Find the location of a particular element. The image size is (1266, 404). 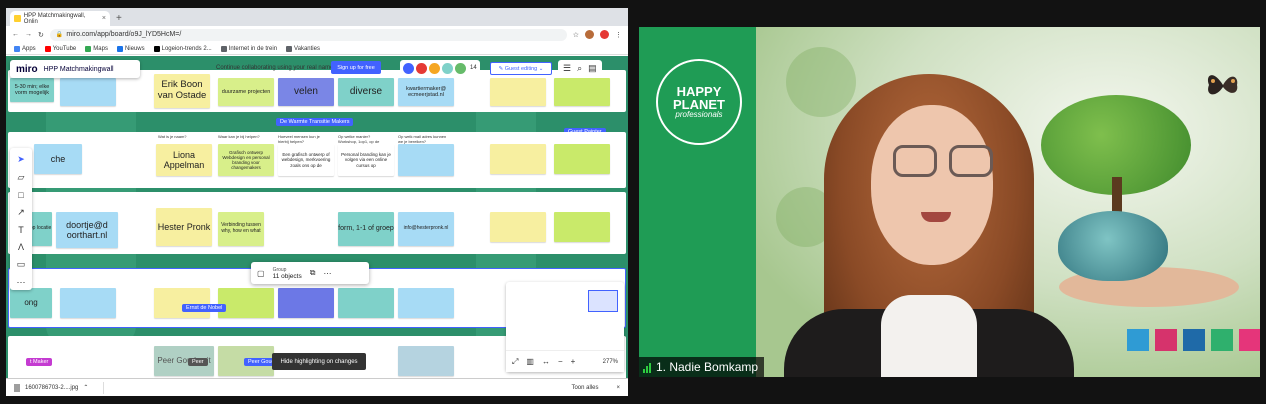

sticky-note: duurzame projecten is located at coordinates (246, 92).